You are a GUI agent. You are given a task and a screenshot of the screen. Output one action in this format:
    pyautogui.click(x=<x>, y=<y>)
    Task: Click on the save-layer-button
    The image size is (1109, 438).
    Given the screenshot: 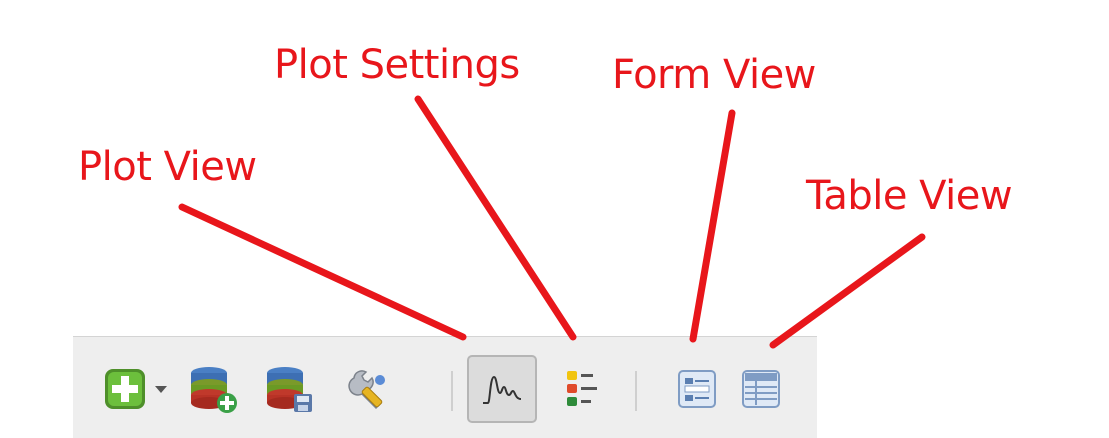 What is the action you would take?
    pyautogui.click(x=289, y=389)
    